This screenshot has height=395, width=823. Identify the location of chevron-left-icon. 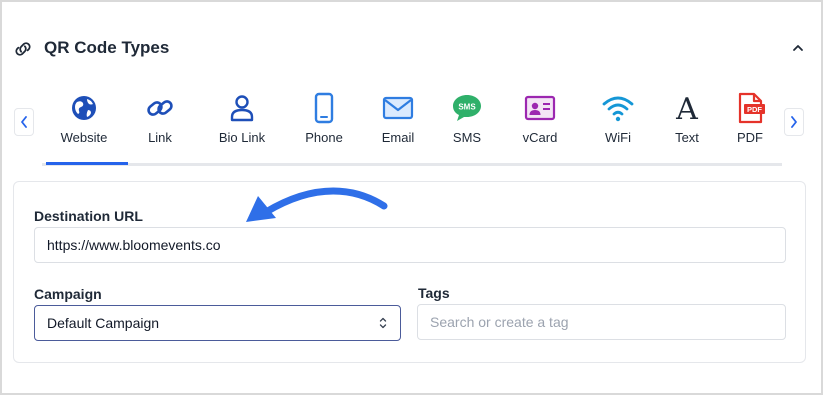
(24, 122).